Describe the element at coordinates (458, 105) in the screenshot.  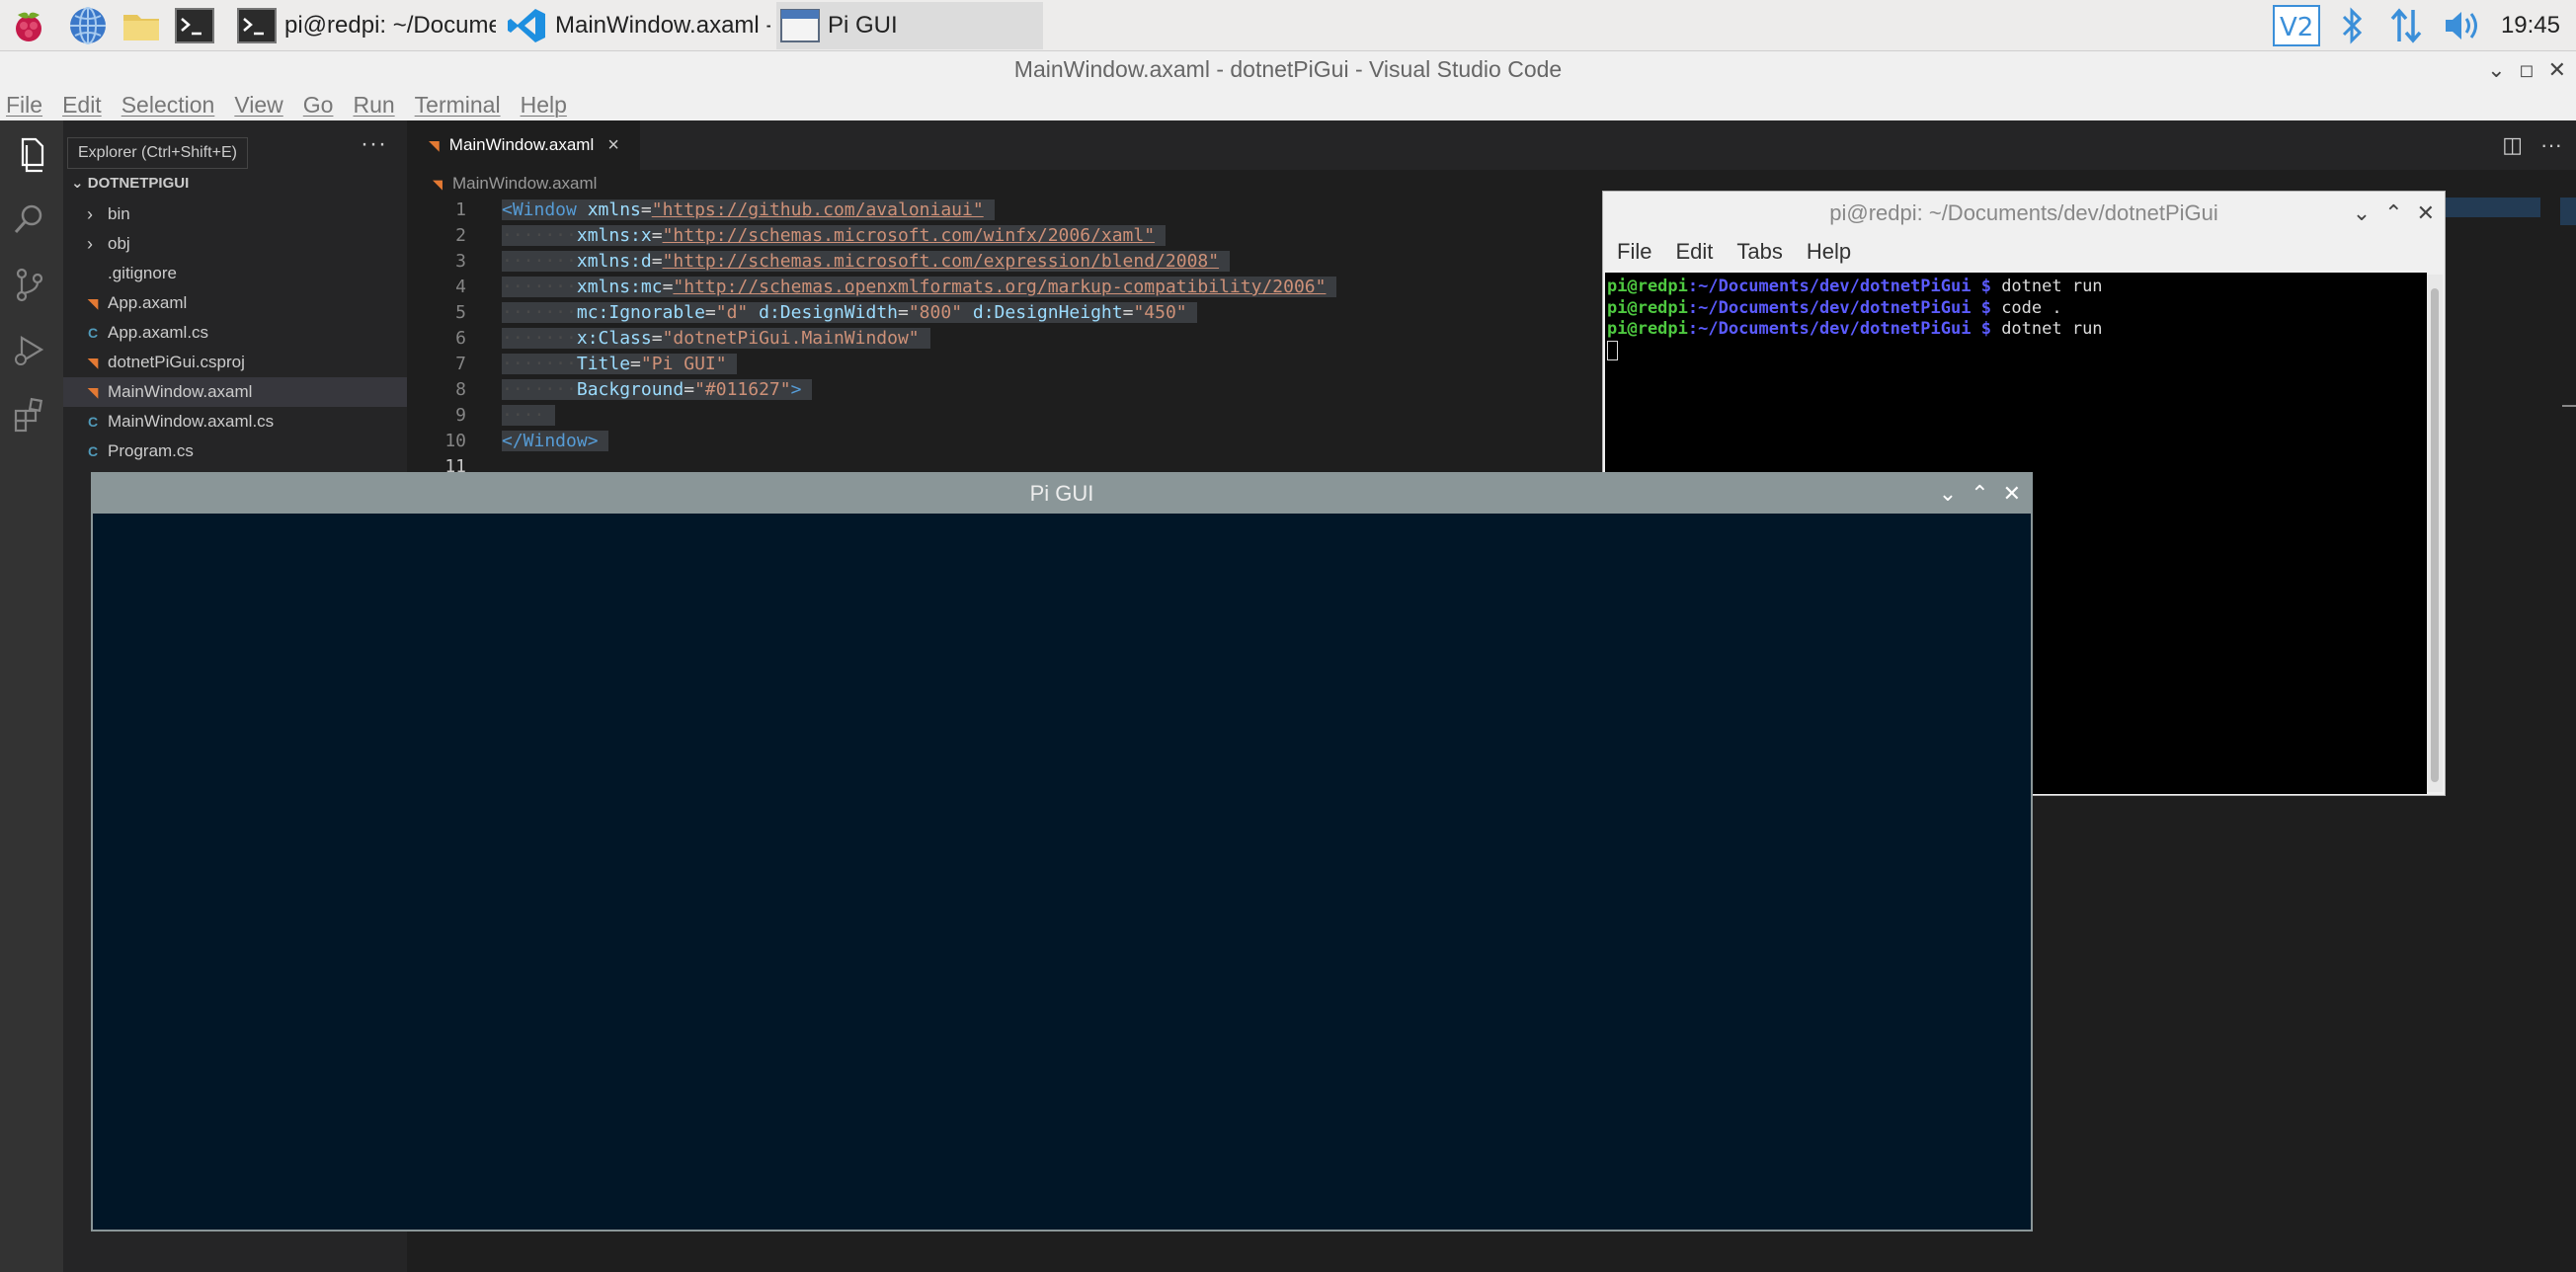
I see `menu-terminal: Terminal` at that location.